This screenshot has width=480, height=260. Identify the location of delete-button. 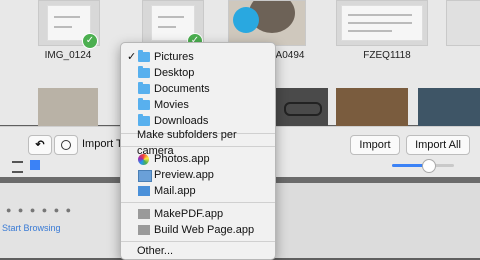
(66, 145).